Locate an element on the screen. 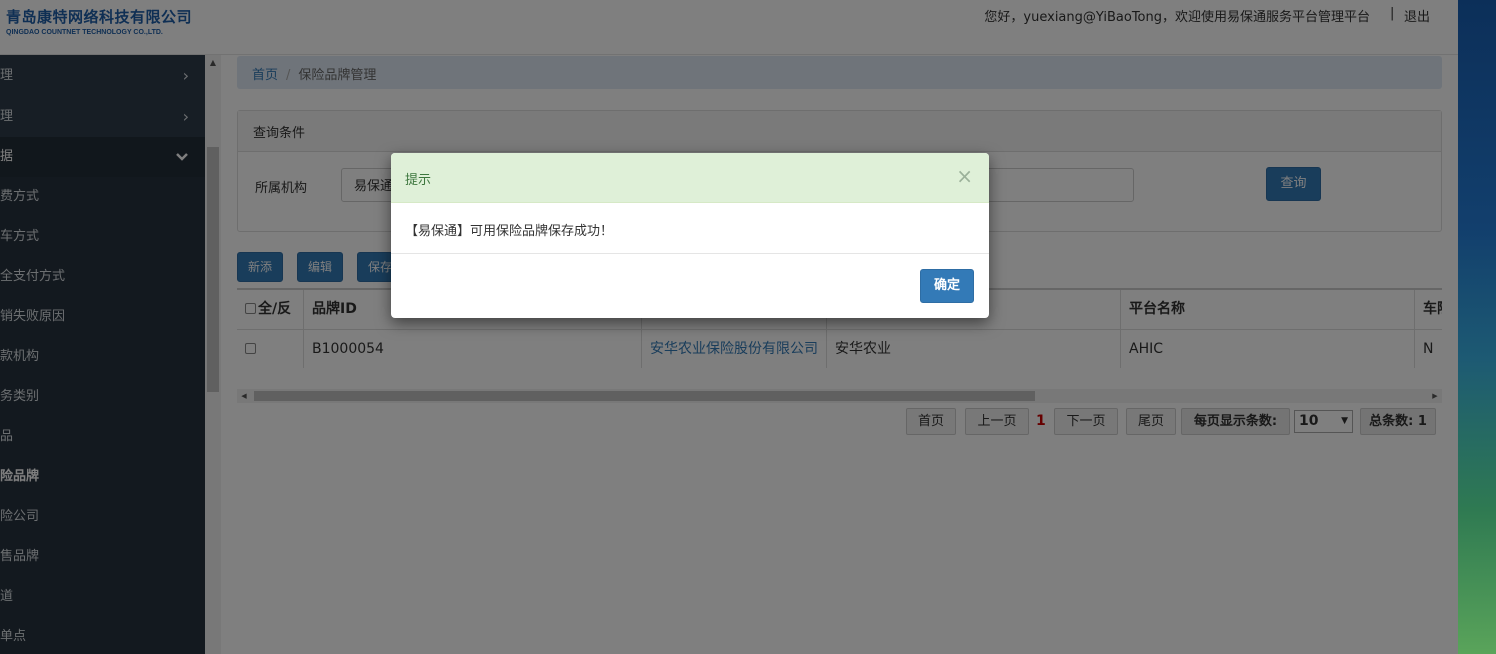 This screenshot has height=654, width=1496. modal-header: 提示 is located at coordinates (690, 178).